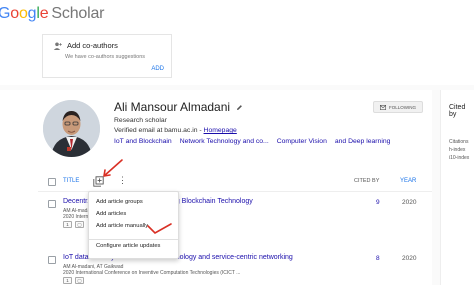 The image size is (474, 288). What do you see at coordinates (98, 181) in the screenshot?
I see `add-library-icon` at bounding box center [98, 181].